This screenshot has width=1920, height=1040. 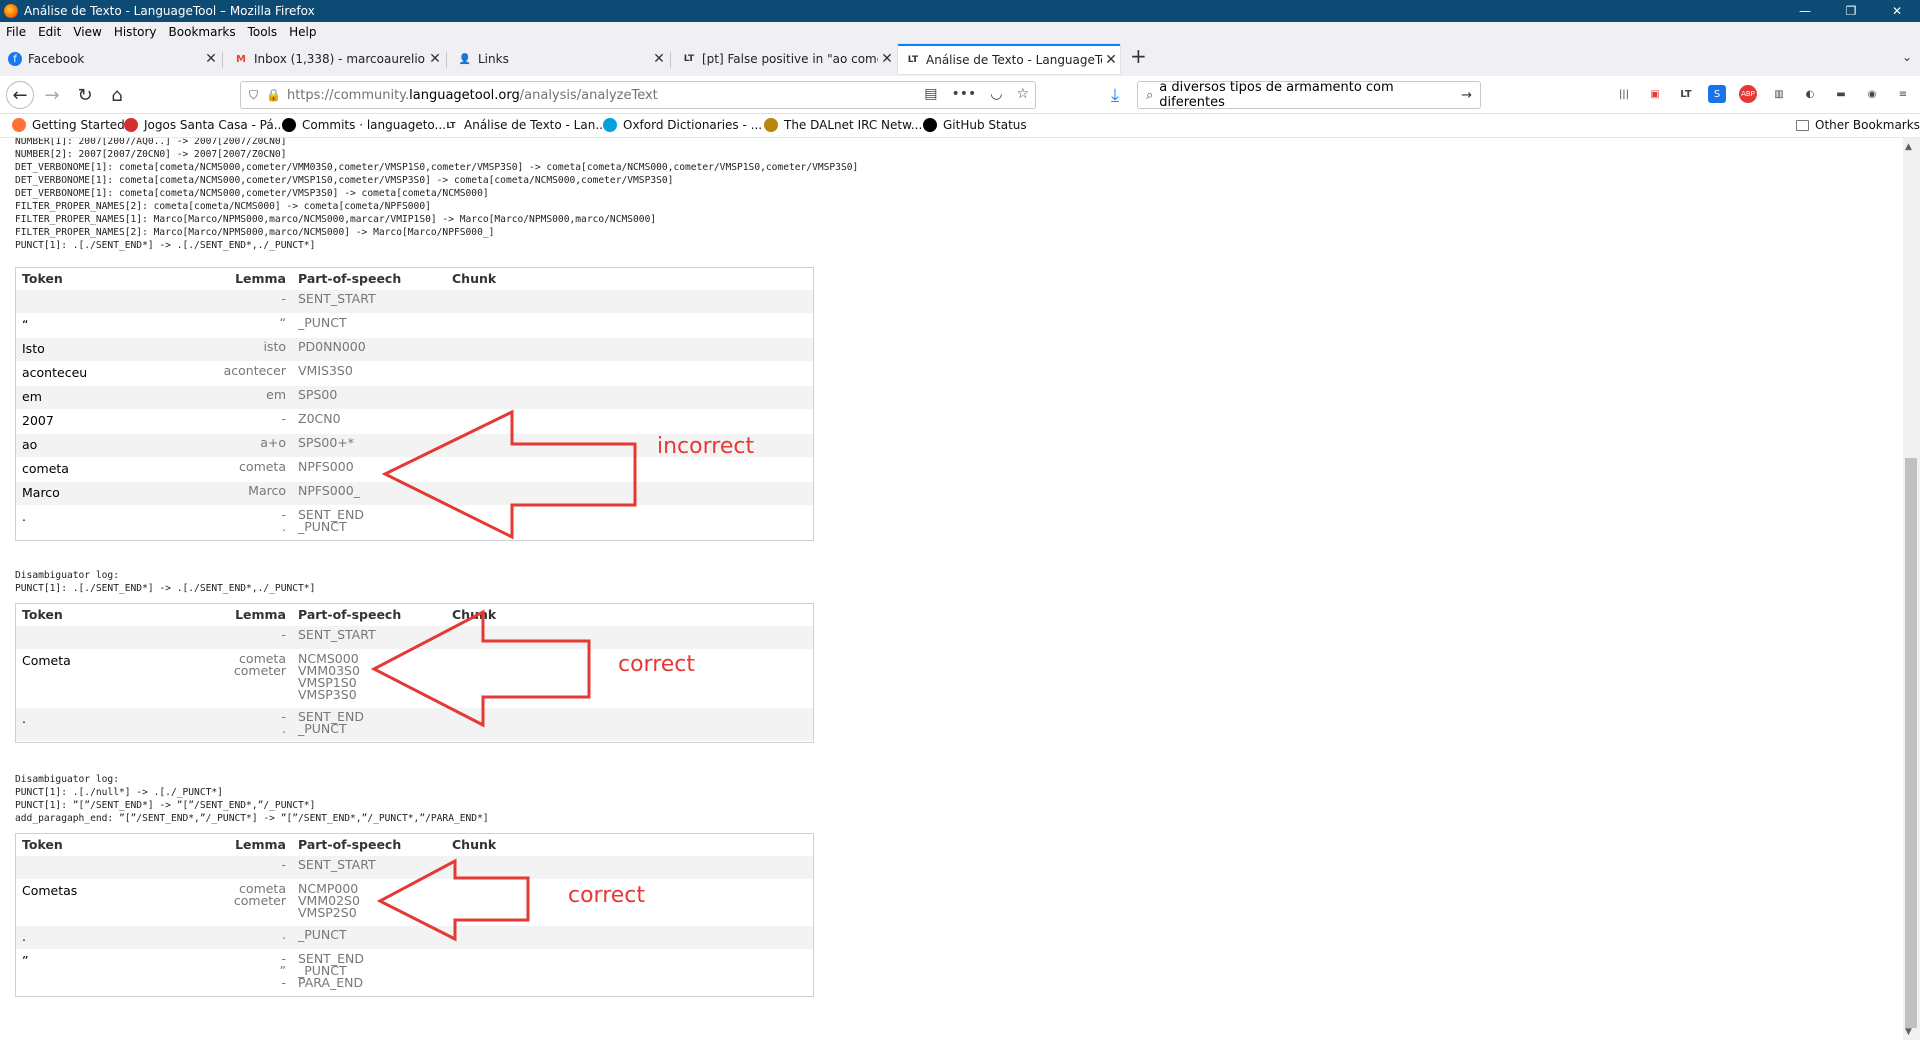 I want to click on table-header-row: Token Lemma Part-of-speech Chunk, so click(x=414, y=615).